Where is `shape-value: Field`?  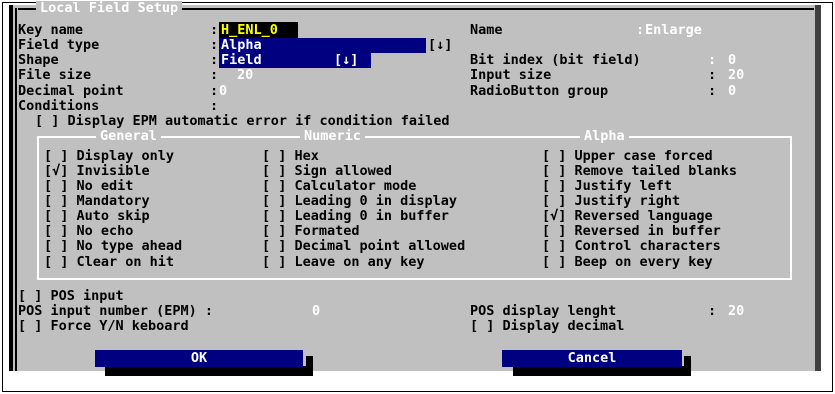
shape-value: Field is located at coordinates (241, 60).